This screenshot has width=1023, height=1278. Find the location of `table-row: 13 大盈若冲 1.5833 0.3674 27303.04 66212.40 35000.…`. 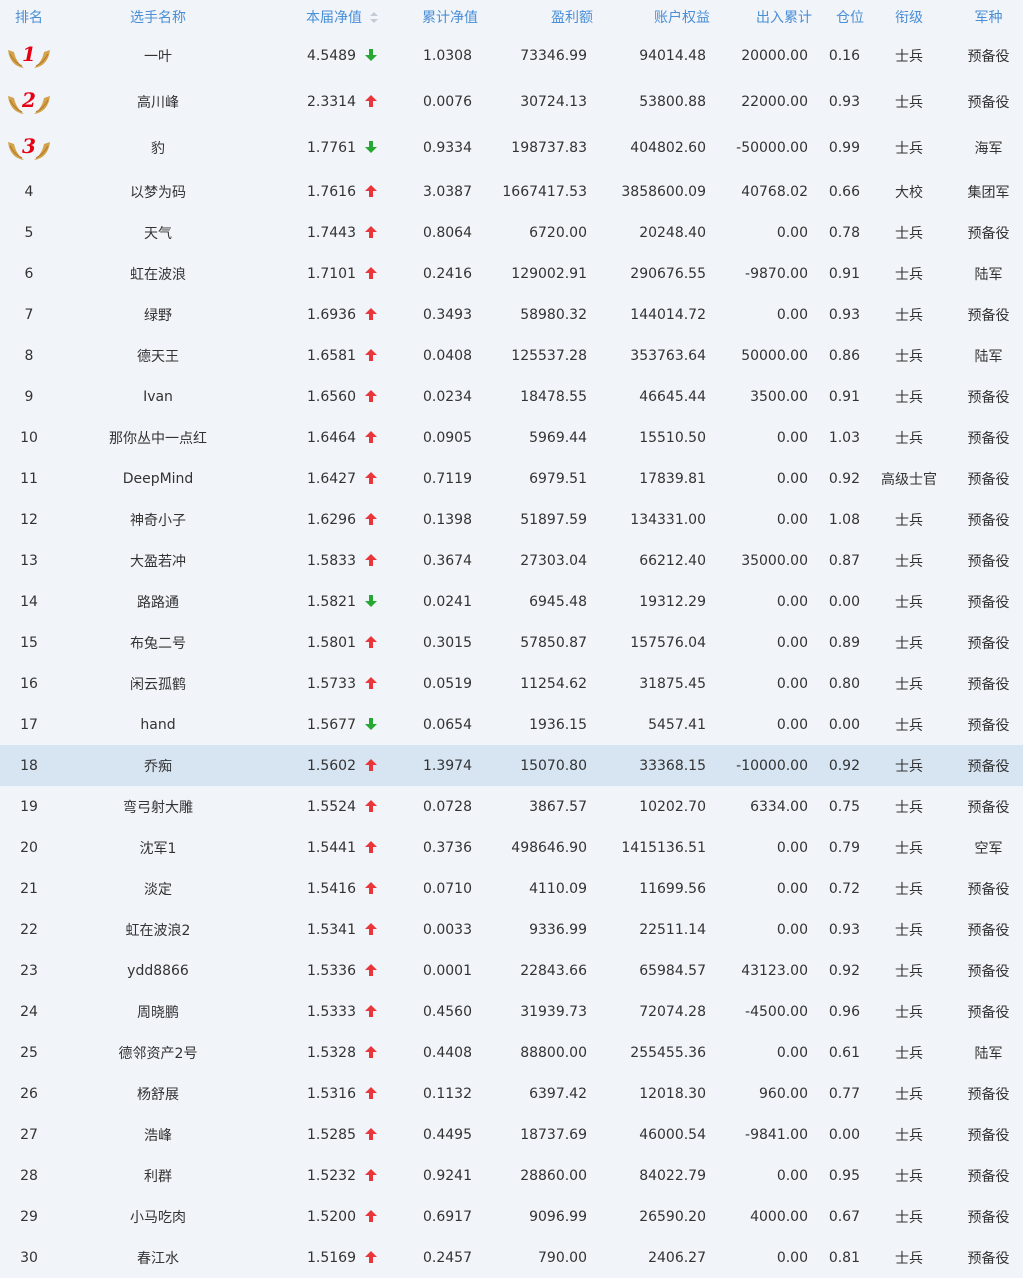

table-row: 13 大盈若冲 1.5833 0.3674 27303.04 66212.40 35000.… is located at coordinates (511, 560).